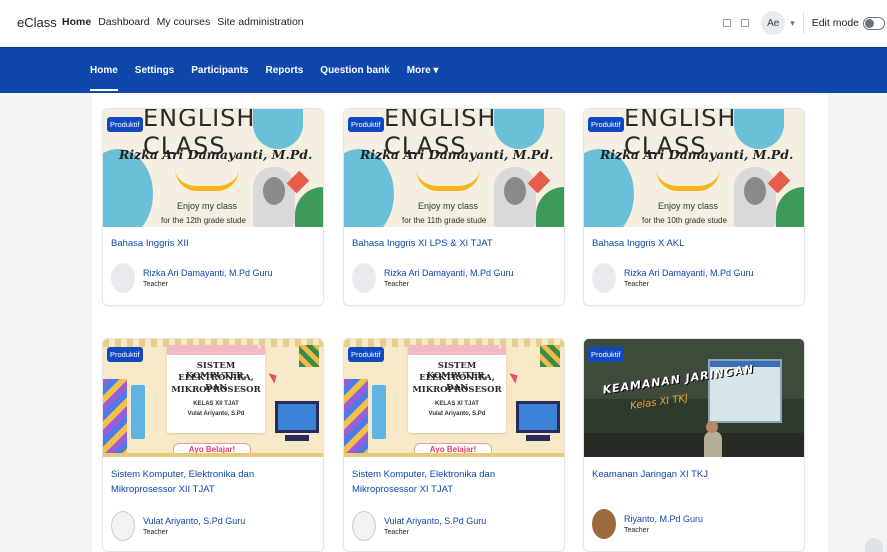  I want to click on nav-dashboard: Dashboard, so click(123, 22).